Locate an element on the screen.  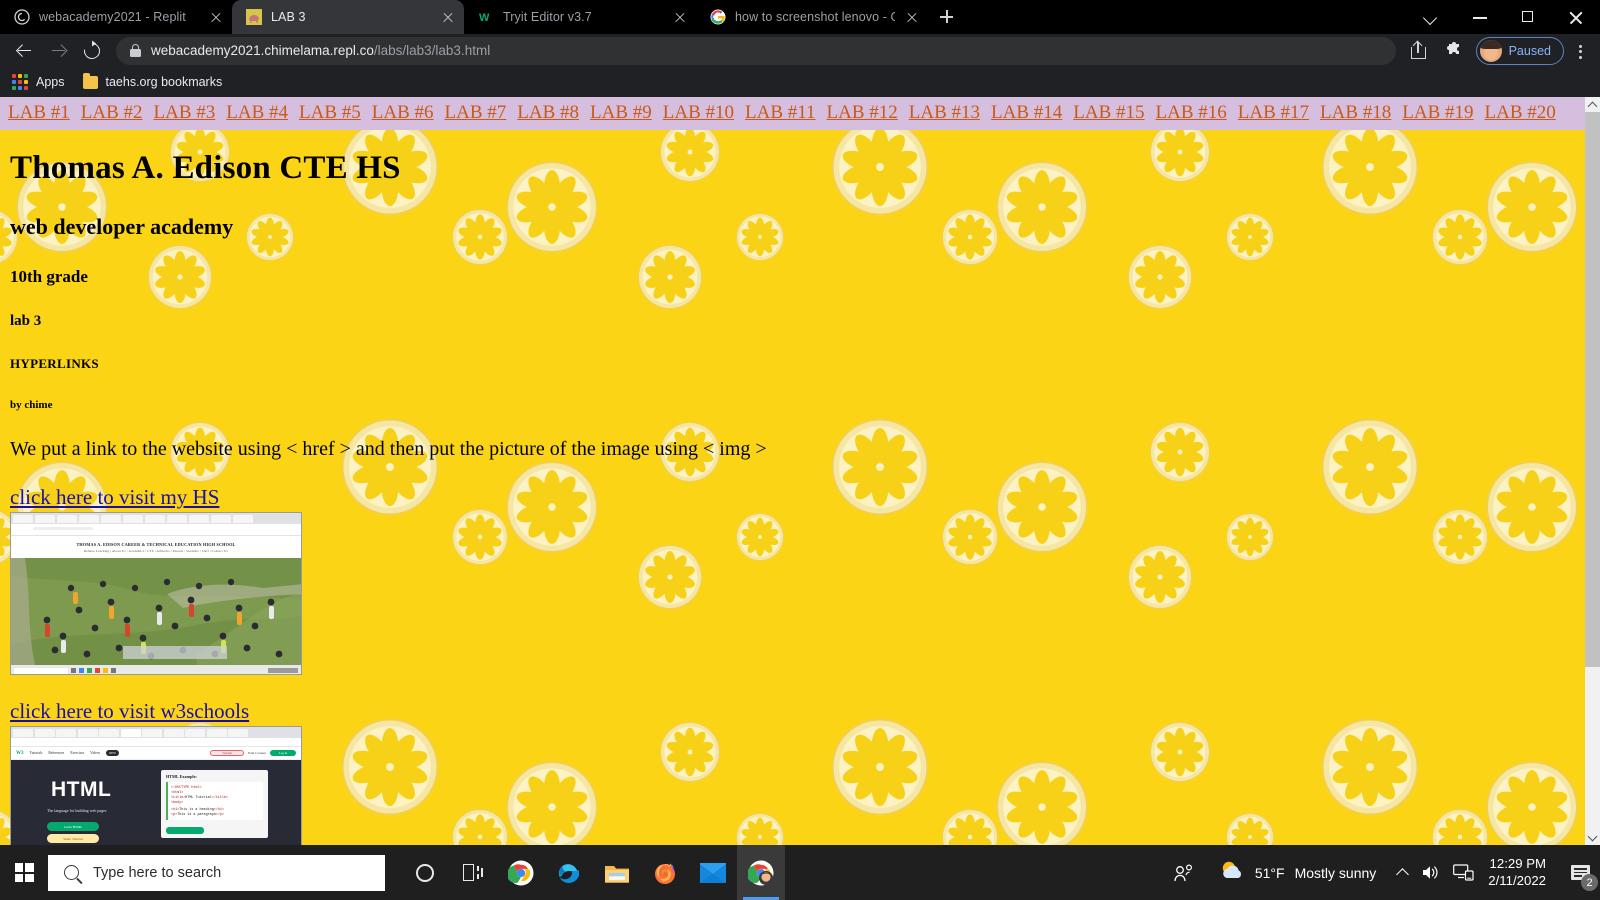
network-icon is located at coordinates (1463, 872).